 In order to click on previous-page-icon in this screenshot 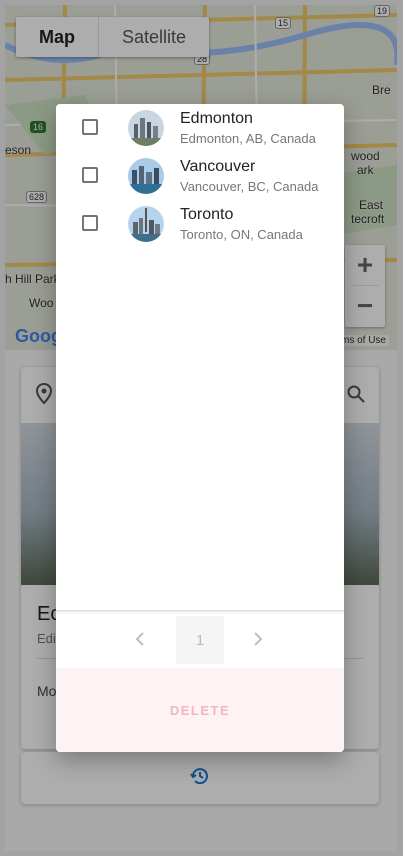, I will do `click(140, 641)`.